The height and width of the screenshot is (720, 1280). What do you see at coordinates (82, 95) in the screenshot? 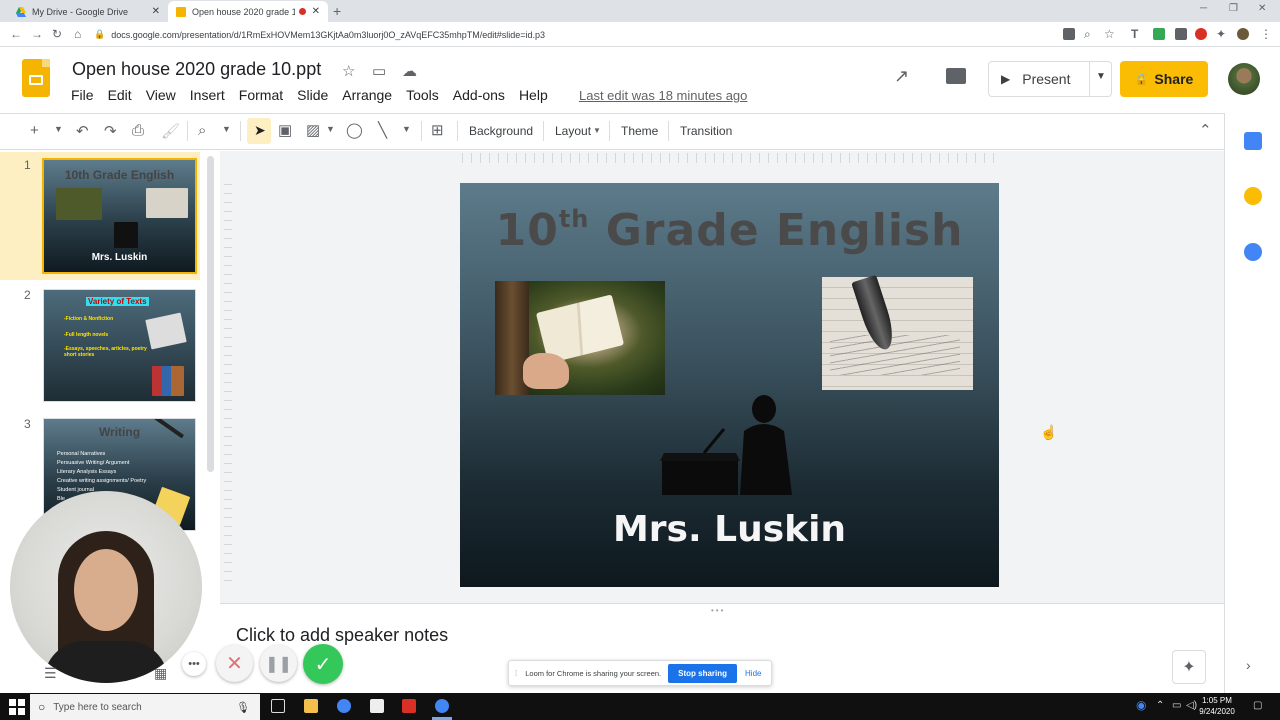
I see `menu-file: File` at bounding box center [82, 95].